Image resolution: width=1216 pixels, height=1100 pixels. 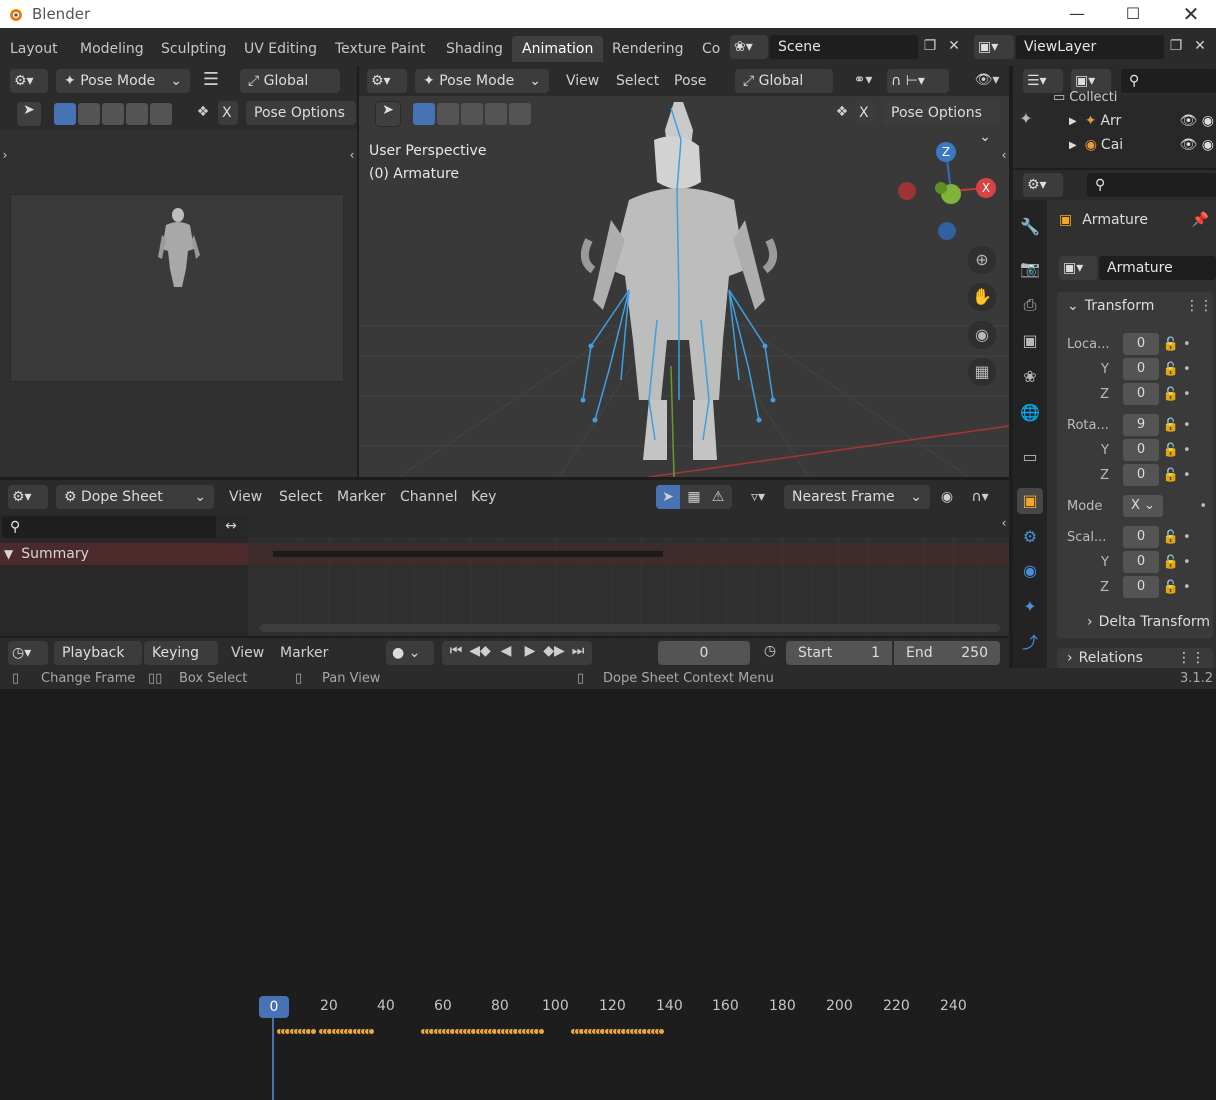 What do you see at coordinates (1141, 587) in the screenshot?
I see `scale-z-field: 0` at bounding box center [1141, 587].